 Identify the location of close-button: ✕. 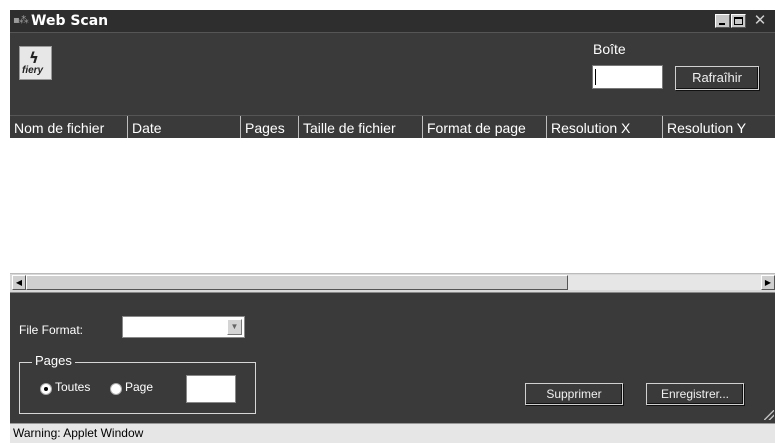
(760, 20).